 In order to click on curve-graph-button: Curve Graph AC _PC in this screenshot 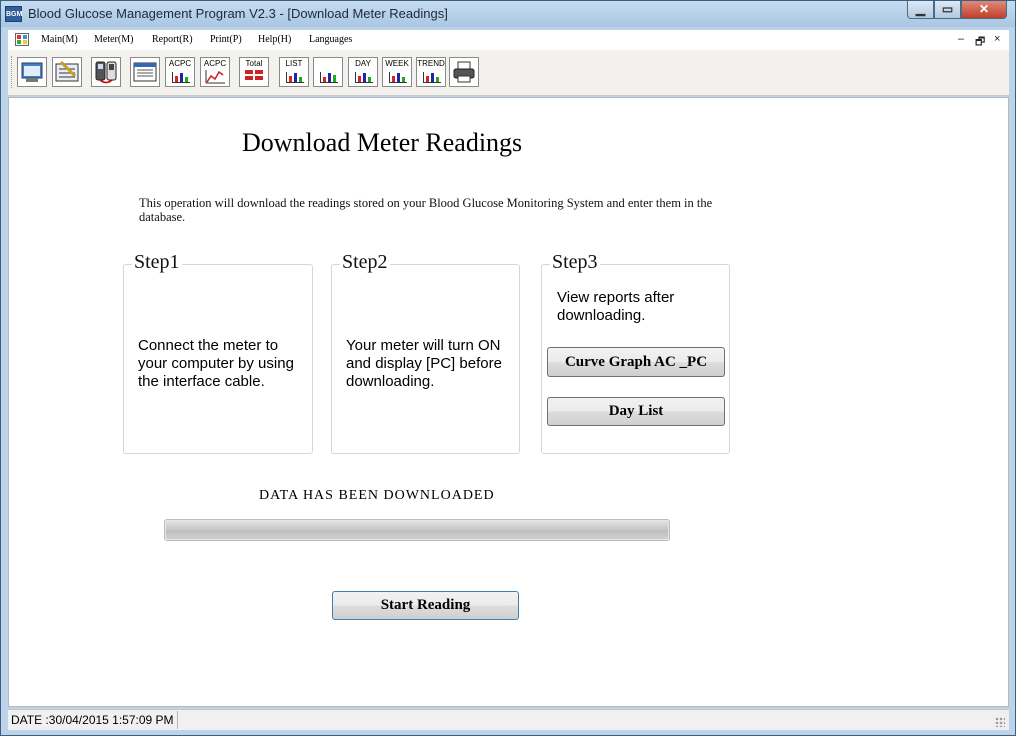, I will do `click(636, 362)`.